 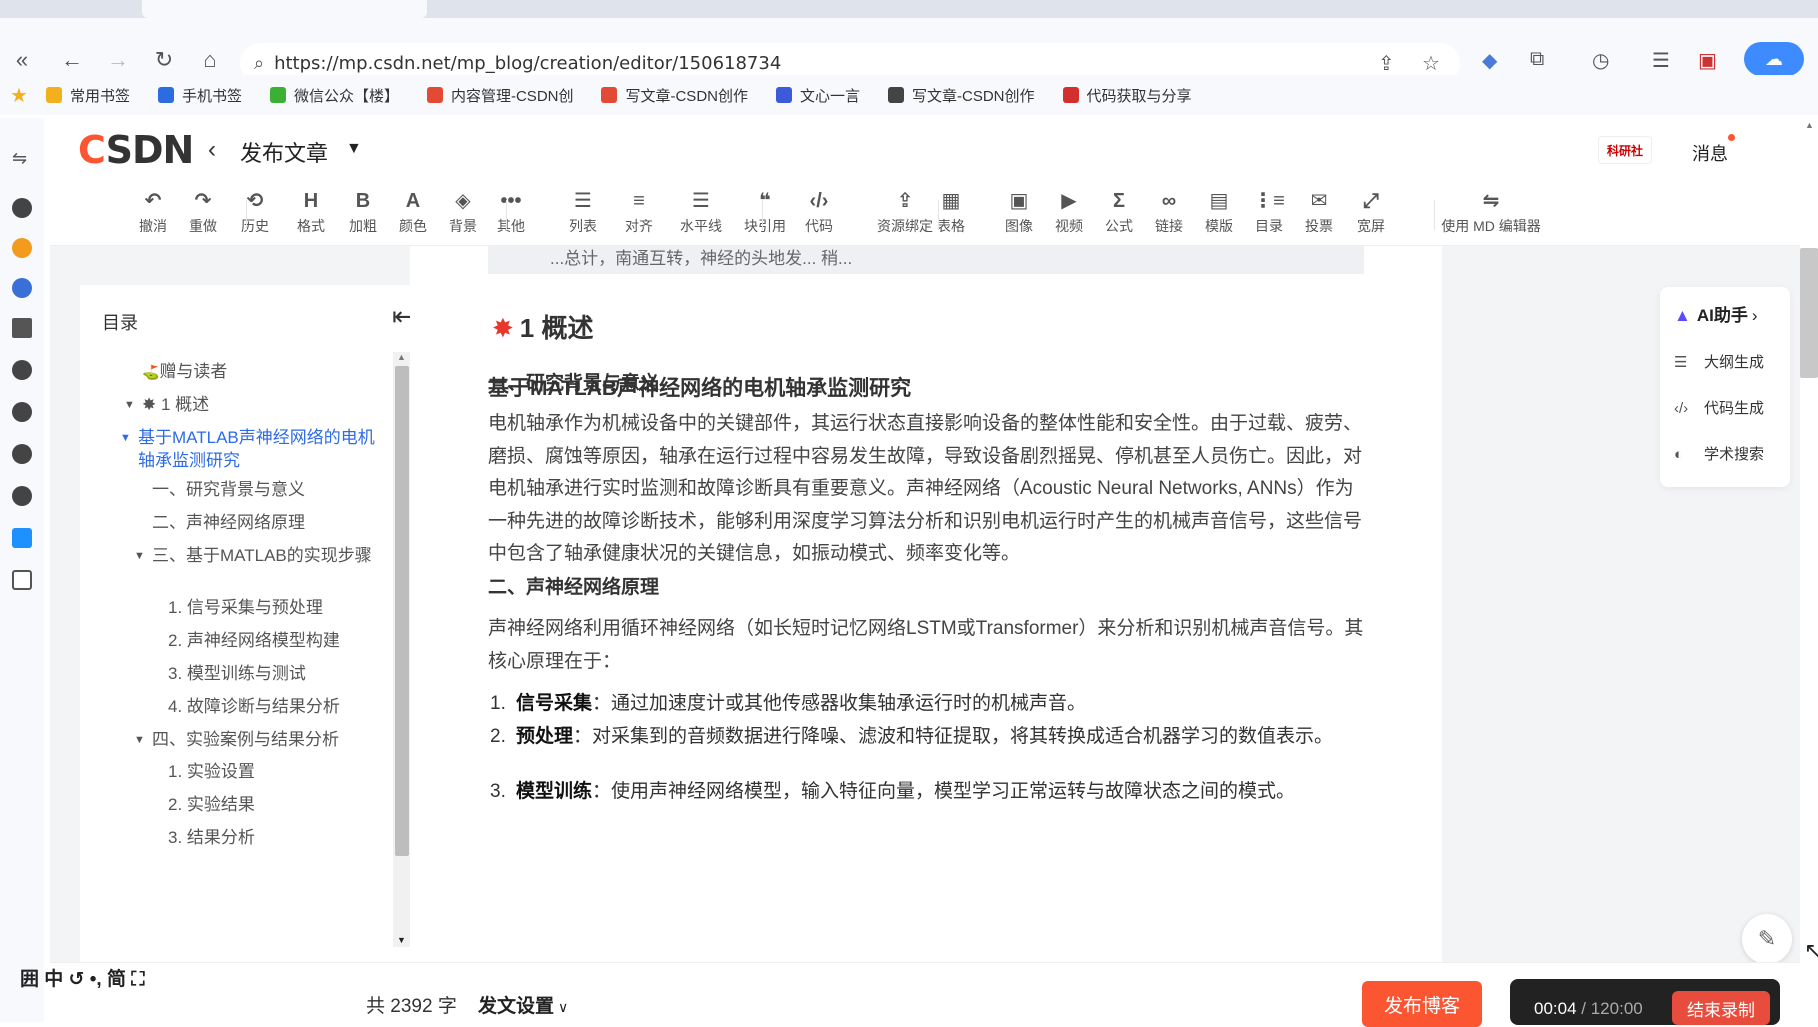 I want to click on add-panel-icon, so click(x=22, y=580).